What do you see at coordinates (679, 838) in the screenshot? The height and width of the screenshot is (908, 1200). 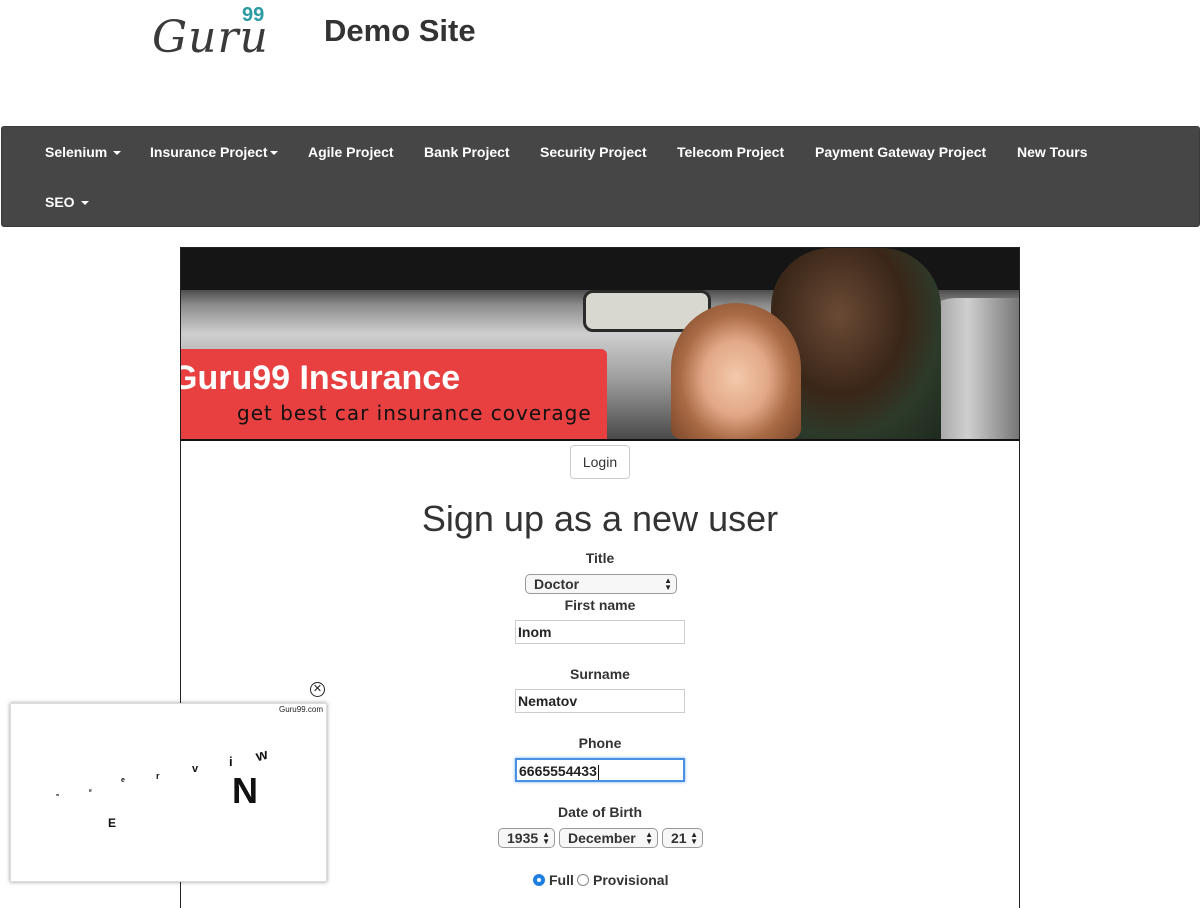 I see `dob-day-value: 21` at bounding box center [679, 838].